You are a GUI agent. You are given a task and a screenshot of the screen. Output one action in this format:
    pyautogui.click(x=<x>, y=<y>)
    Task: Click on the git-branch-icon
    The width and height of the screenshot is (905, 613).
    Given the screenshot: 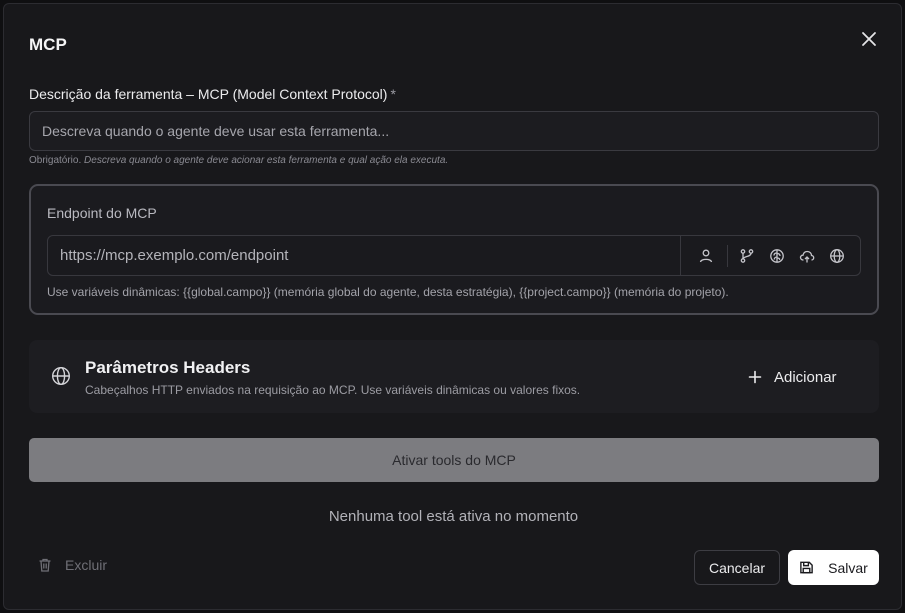 What is the action you would take?
    pyautogui.click(x=747, y=256)
    